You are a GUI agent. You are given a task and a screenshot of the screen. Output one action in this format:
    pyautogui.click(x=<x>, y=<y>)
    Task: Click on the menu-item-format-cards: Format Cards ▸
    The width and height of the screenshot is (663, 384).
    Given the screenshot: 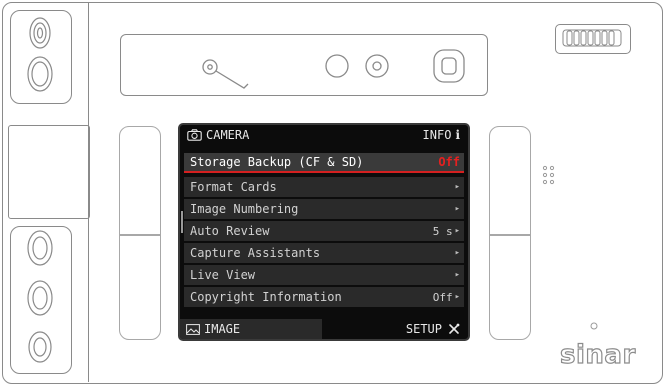 What is the action you would take?
    pyautogui.click(x=324, y=187)
    